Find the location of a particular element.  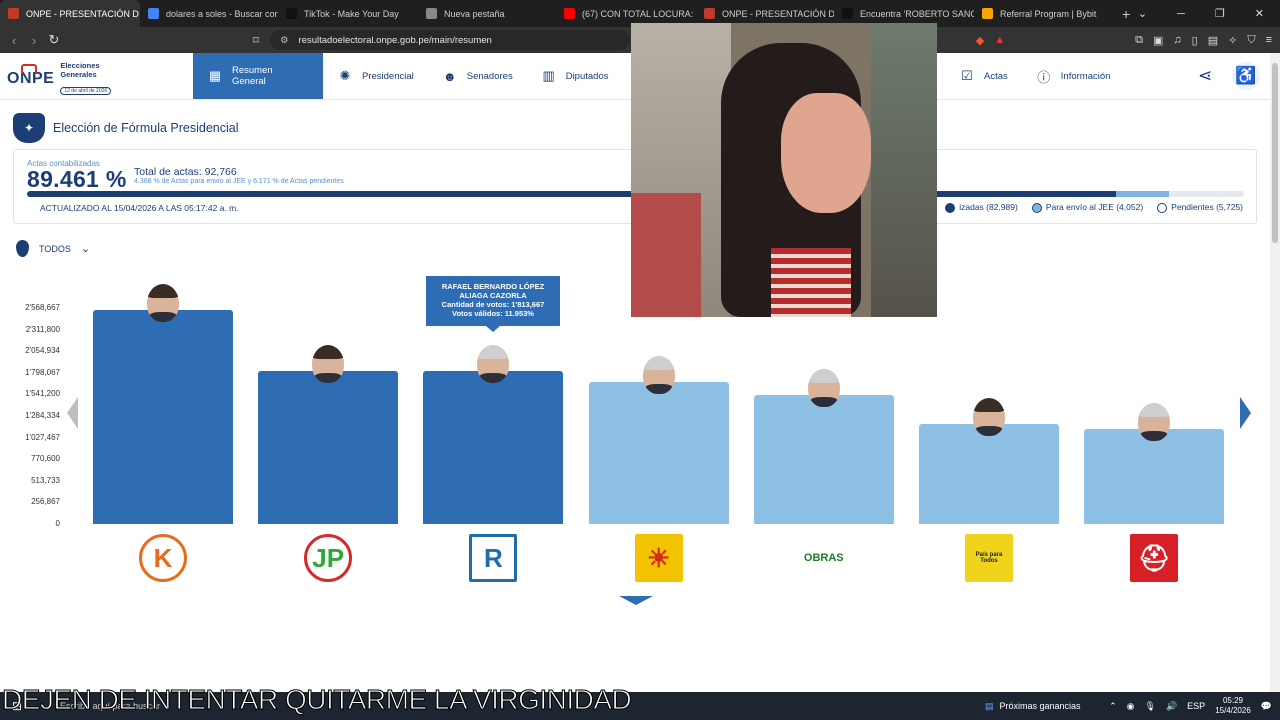

tab-label: dolares a soles - Buscar con G is located at coordinates (222, 13).